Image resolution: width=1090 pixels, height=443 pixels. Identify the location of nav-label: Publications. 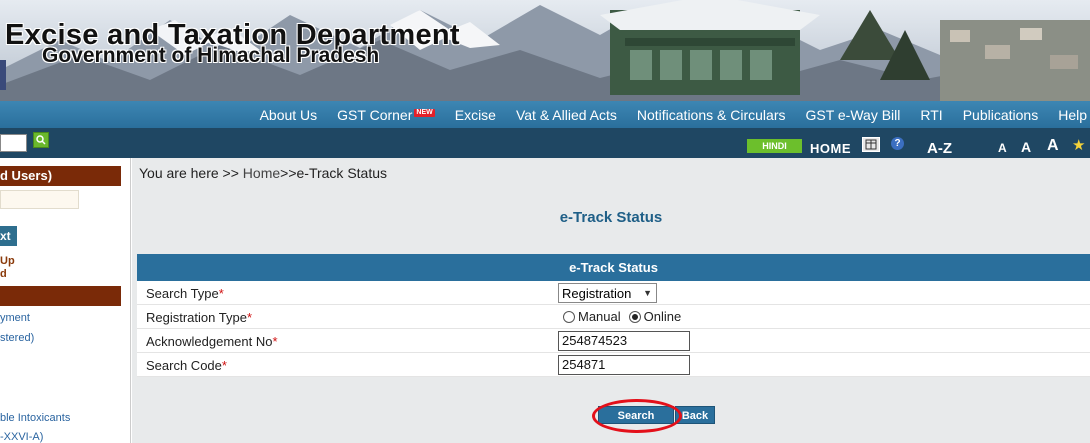
(1000, 114).